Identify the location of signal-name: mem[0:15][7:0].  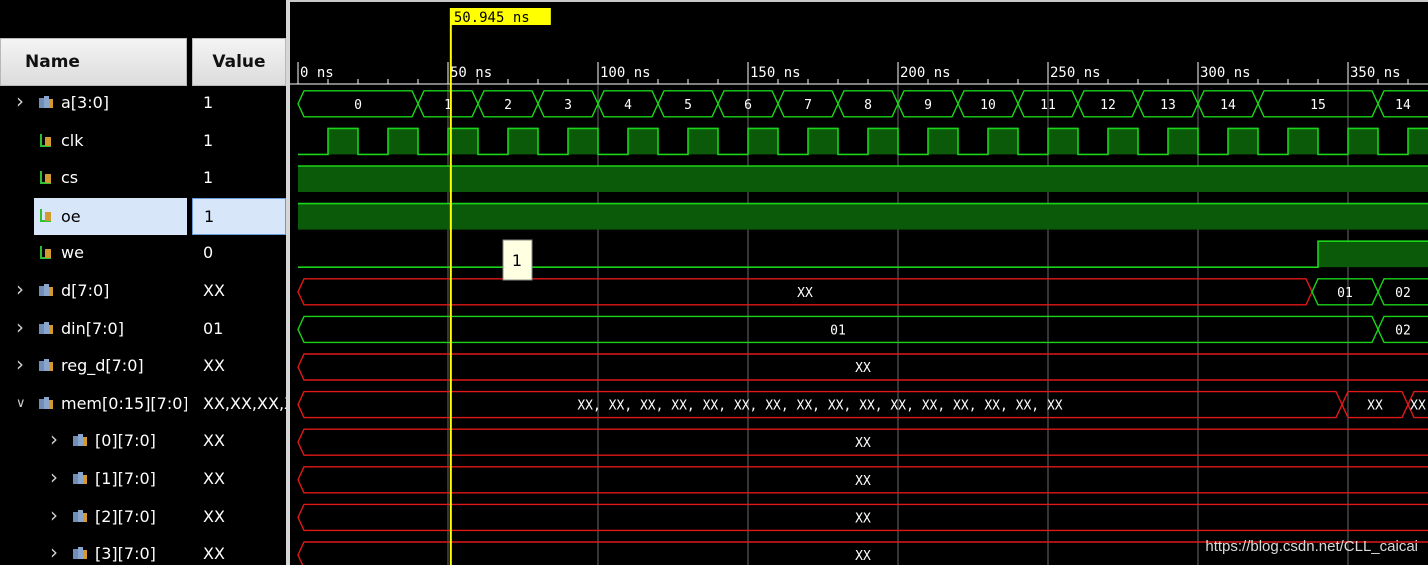
(124, 403).